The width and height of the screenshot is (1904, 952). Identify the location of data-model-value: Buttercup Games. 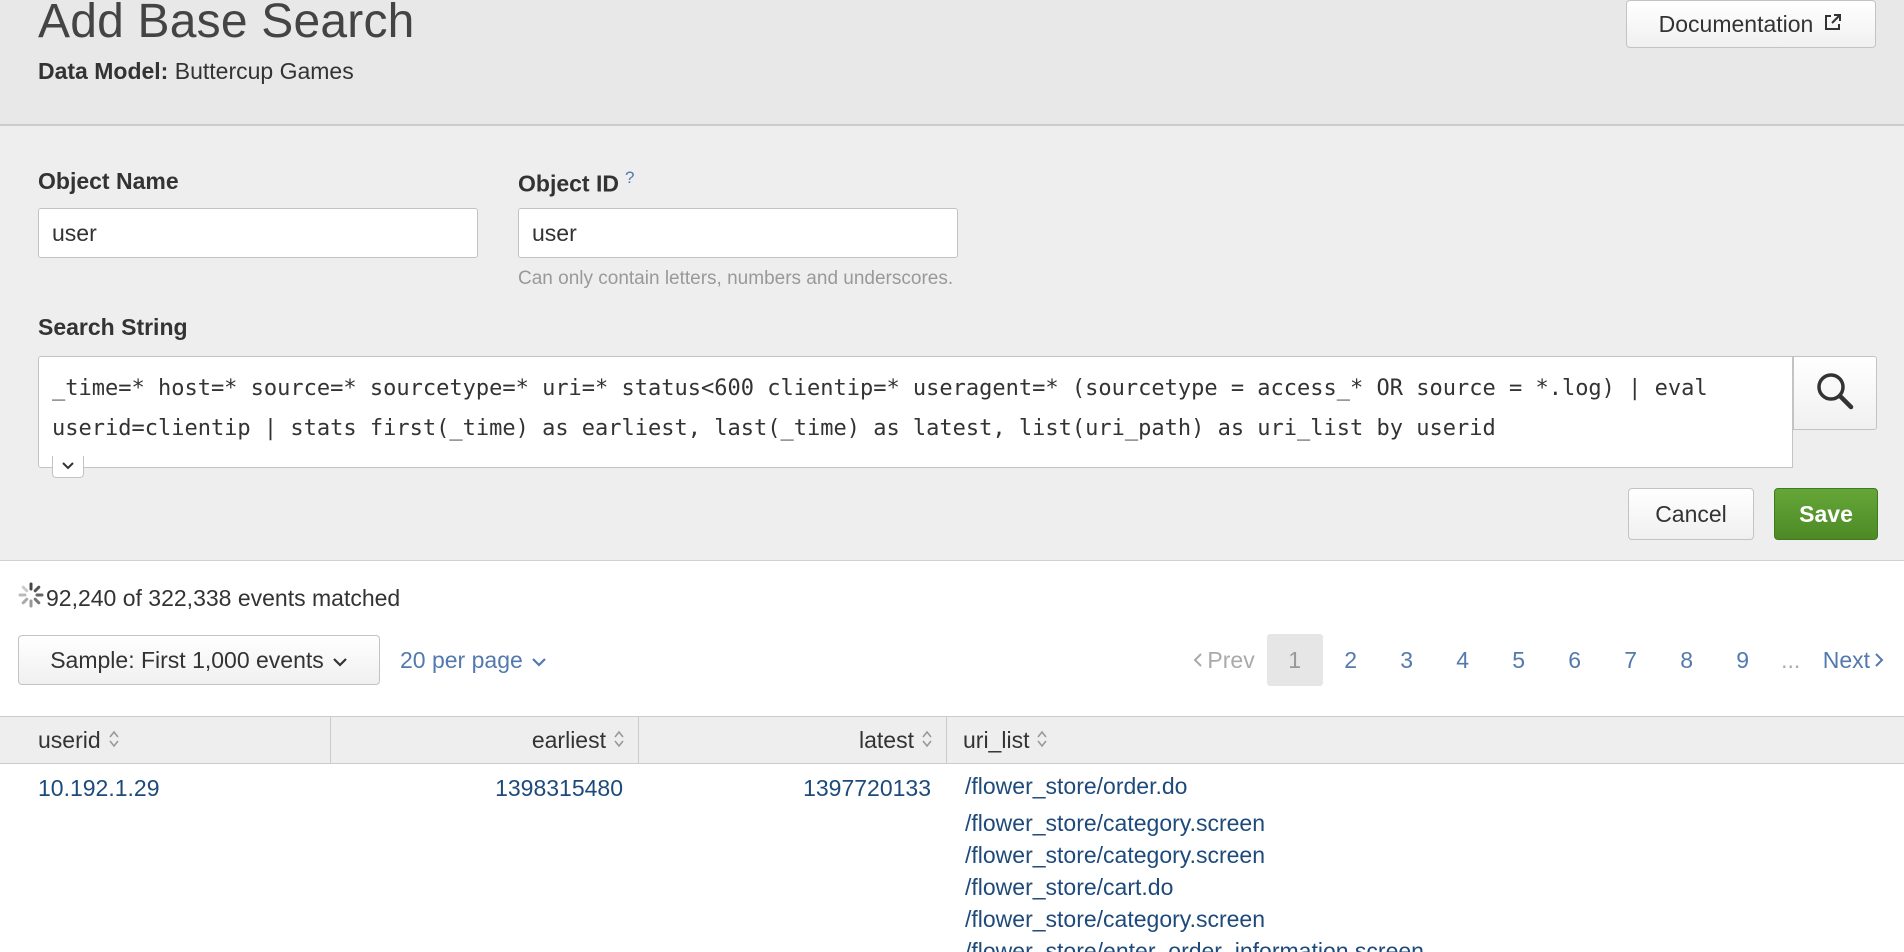
(264, 71).